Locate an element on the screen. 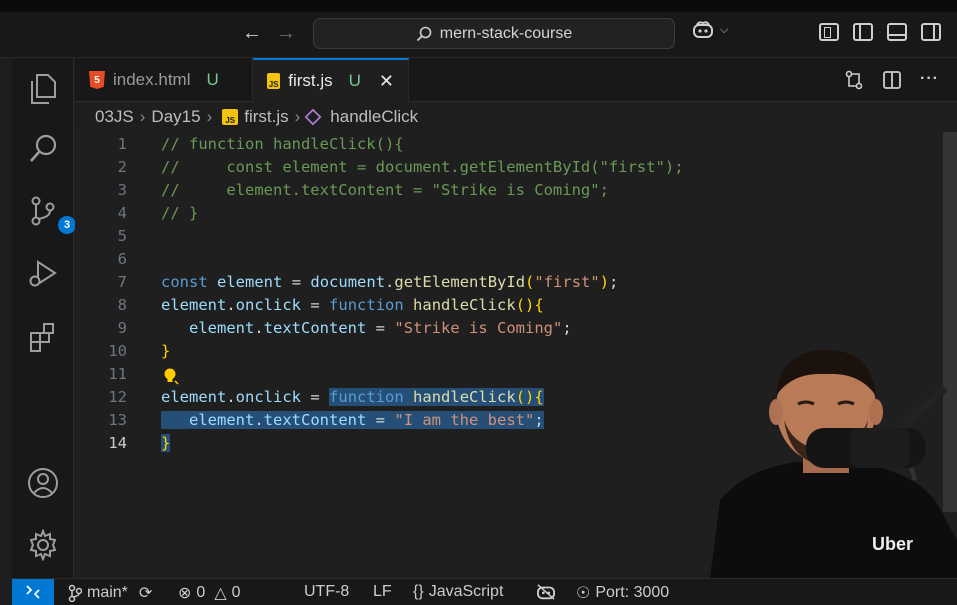  code-line: 5 is located at coordinates (516, 235).